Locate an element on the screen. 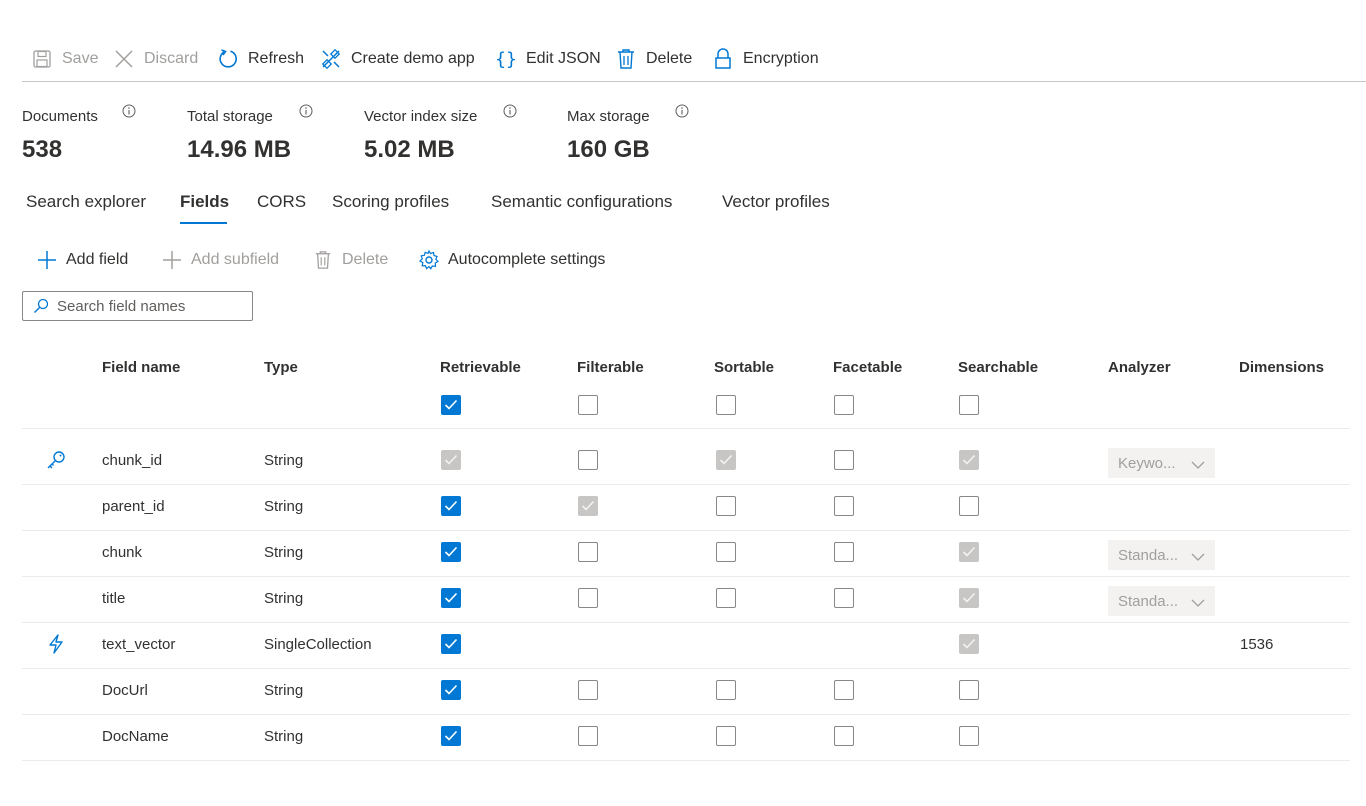 This screenshot has width=1366, height=806. refresh-button: Refresh is located at coordinates (260, 59).